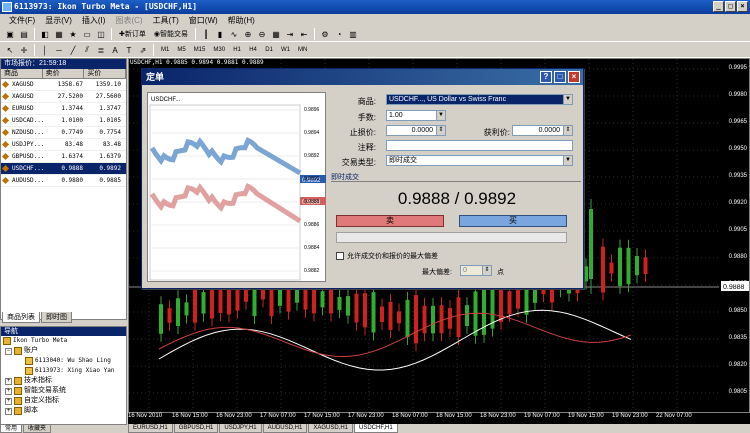 This screenshot has height=433, width=750. Describe the element at coordinates (58, 20) in the screenshot. I see `menu-view: 显示(V)` at that location.